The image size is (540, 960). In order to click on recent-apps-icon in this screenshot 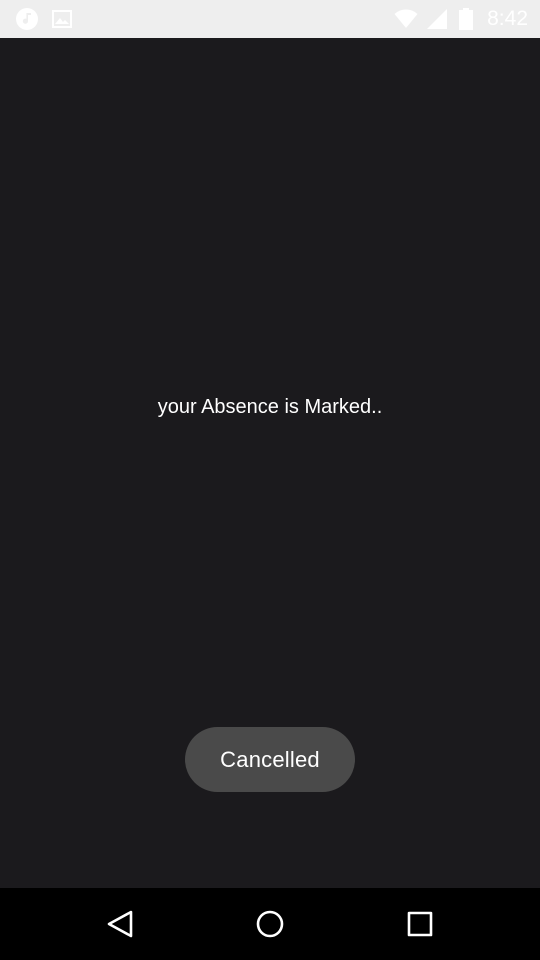, I will do `click(420, 924)`.